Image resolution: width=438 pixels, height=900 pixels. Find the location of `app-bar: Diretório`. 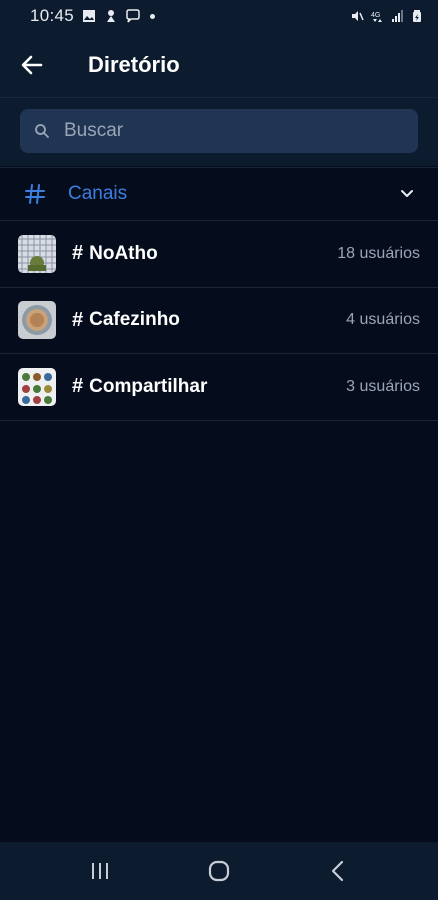

app-bar: Diretório is located at coordinates (219, 65).